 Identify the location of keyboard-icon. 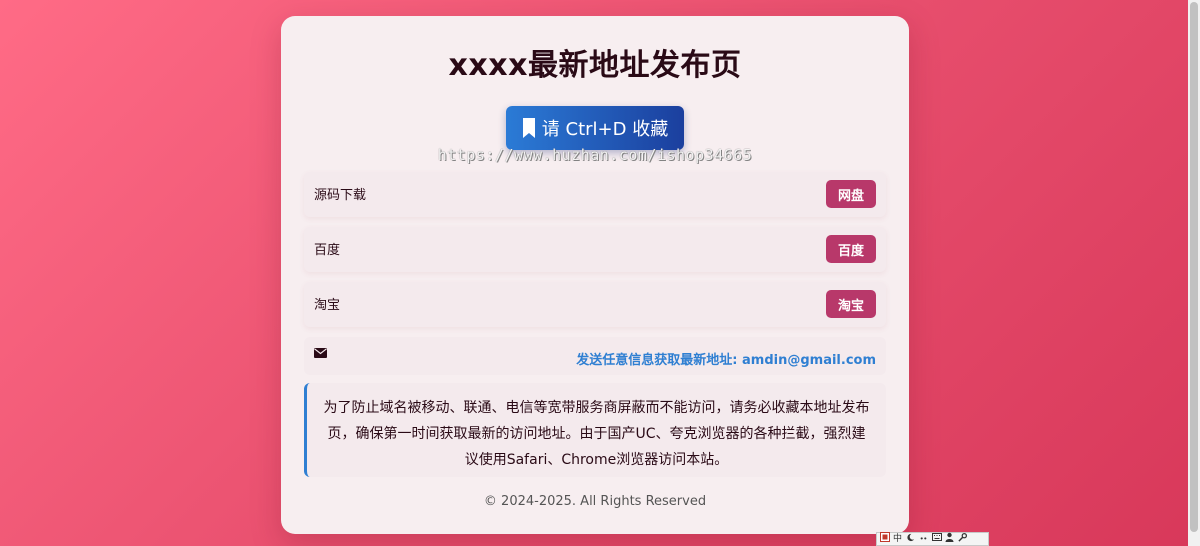
(936, 539).